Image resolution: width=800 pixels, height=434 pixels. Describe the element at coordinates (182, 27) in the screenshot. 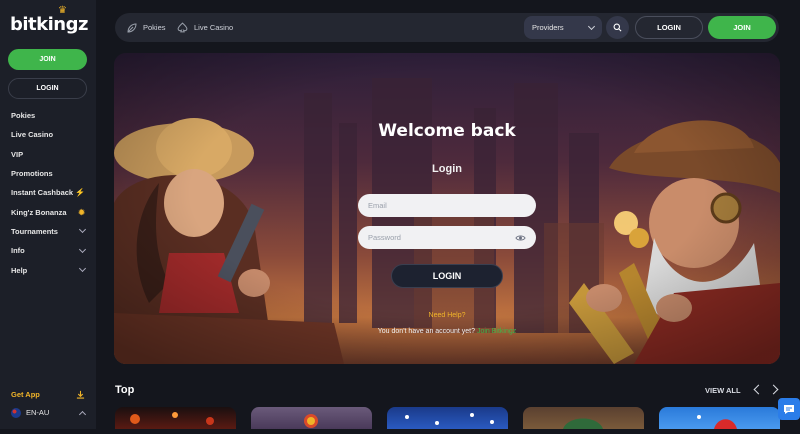

I see `spade-icon` at that location.